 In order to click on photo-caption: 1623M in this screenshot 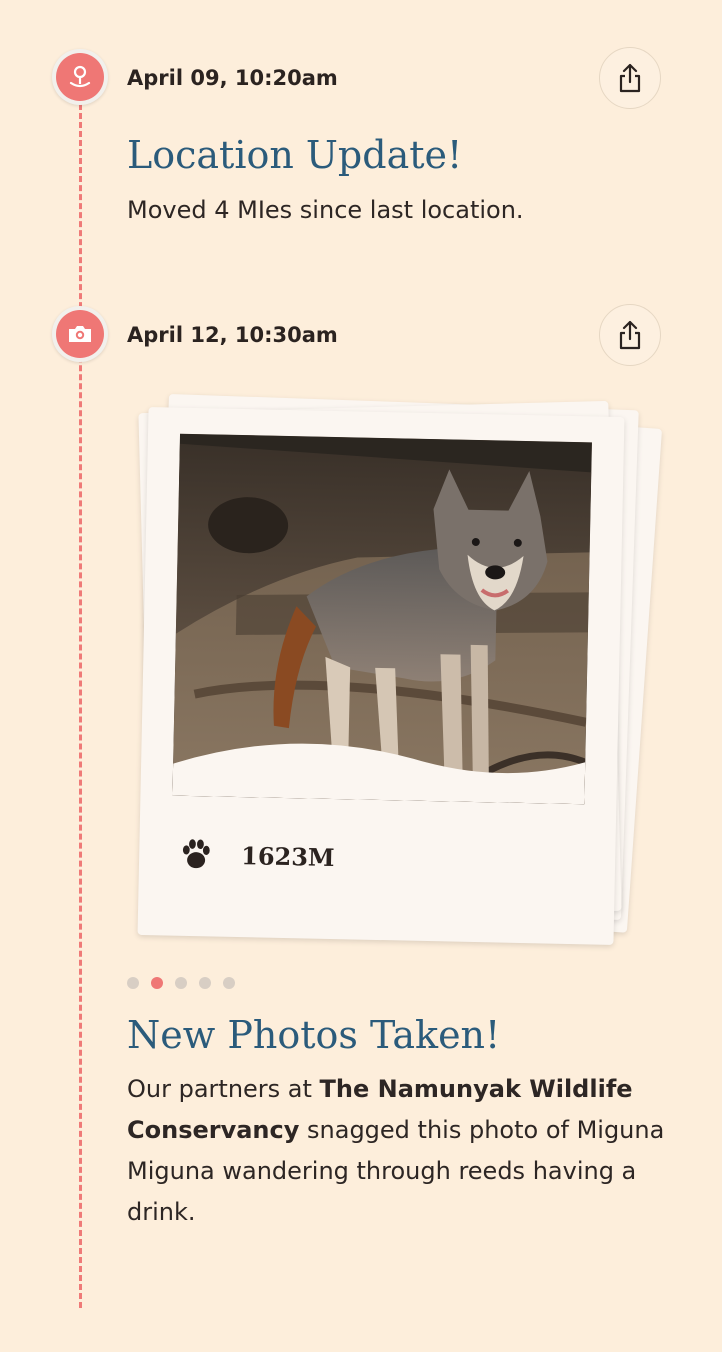, I will do `click(257, 855)`.